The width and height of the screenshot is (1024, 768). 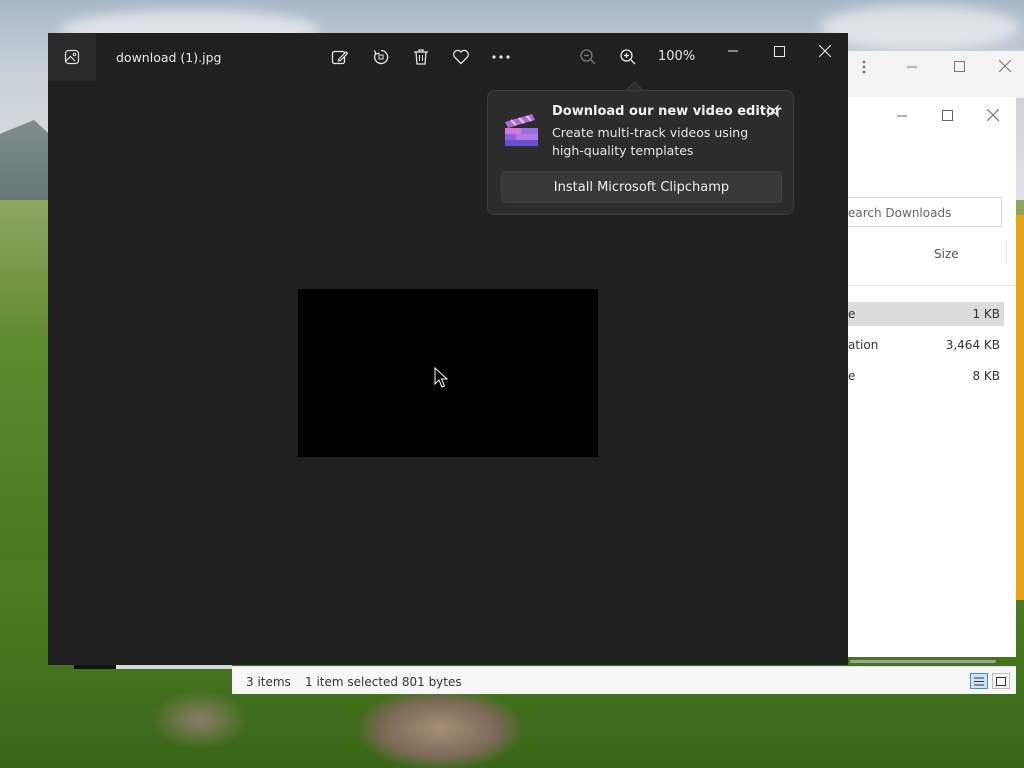 I want to click on more-options-icon, so click(x=501, y=57).